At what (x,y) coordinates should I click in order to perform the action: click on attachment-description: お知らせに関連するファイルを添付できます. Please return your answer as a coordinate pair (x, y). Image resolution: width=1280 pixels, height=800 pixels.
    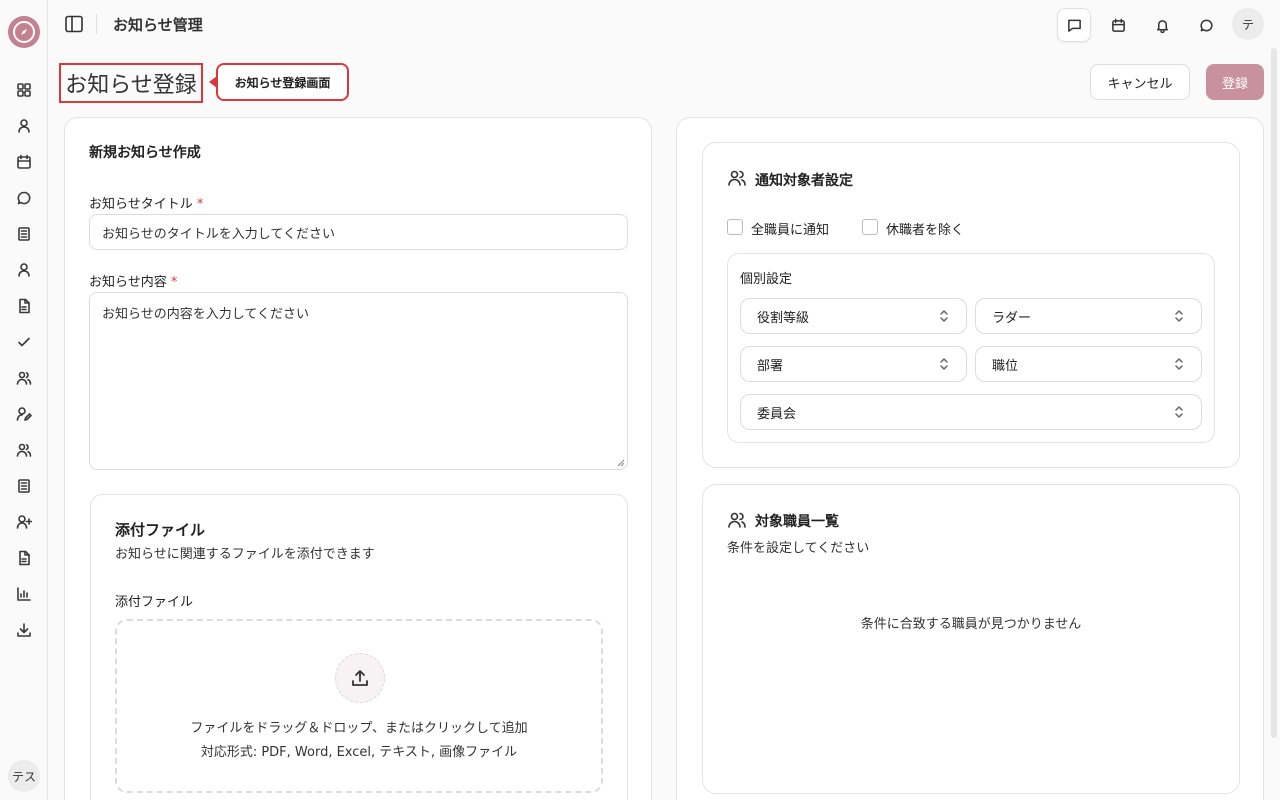
    Looking at the image, I should click on (245, 554).